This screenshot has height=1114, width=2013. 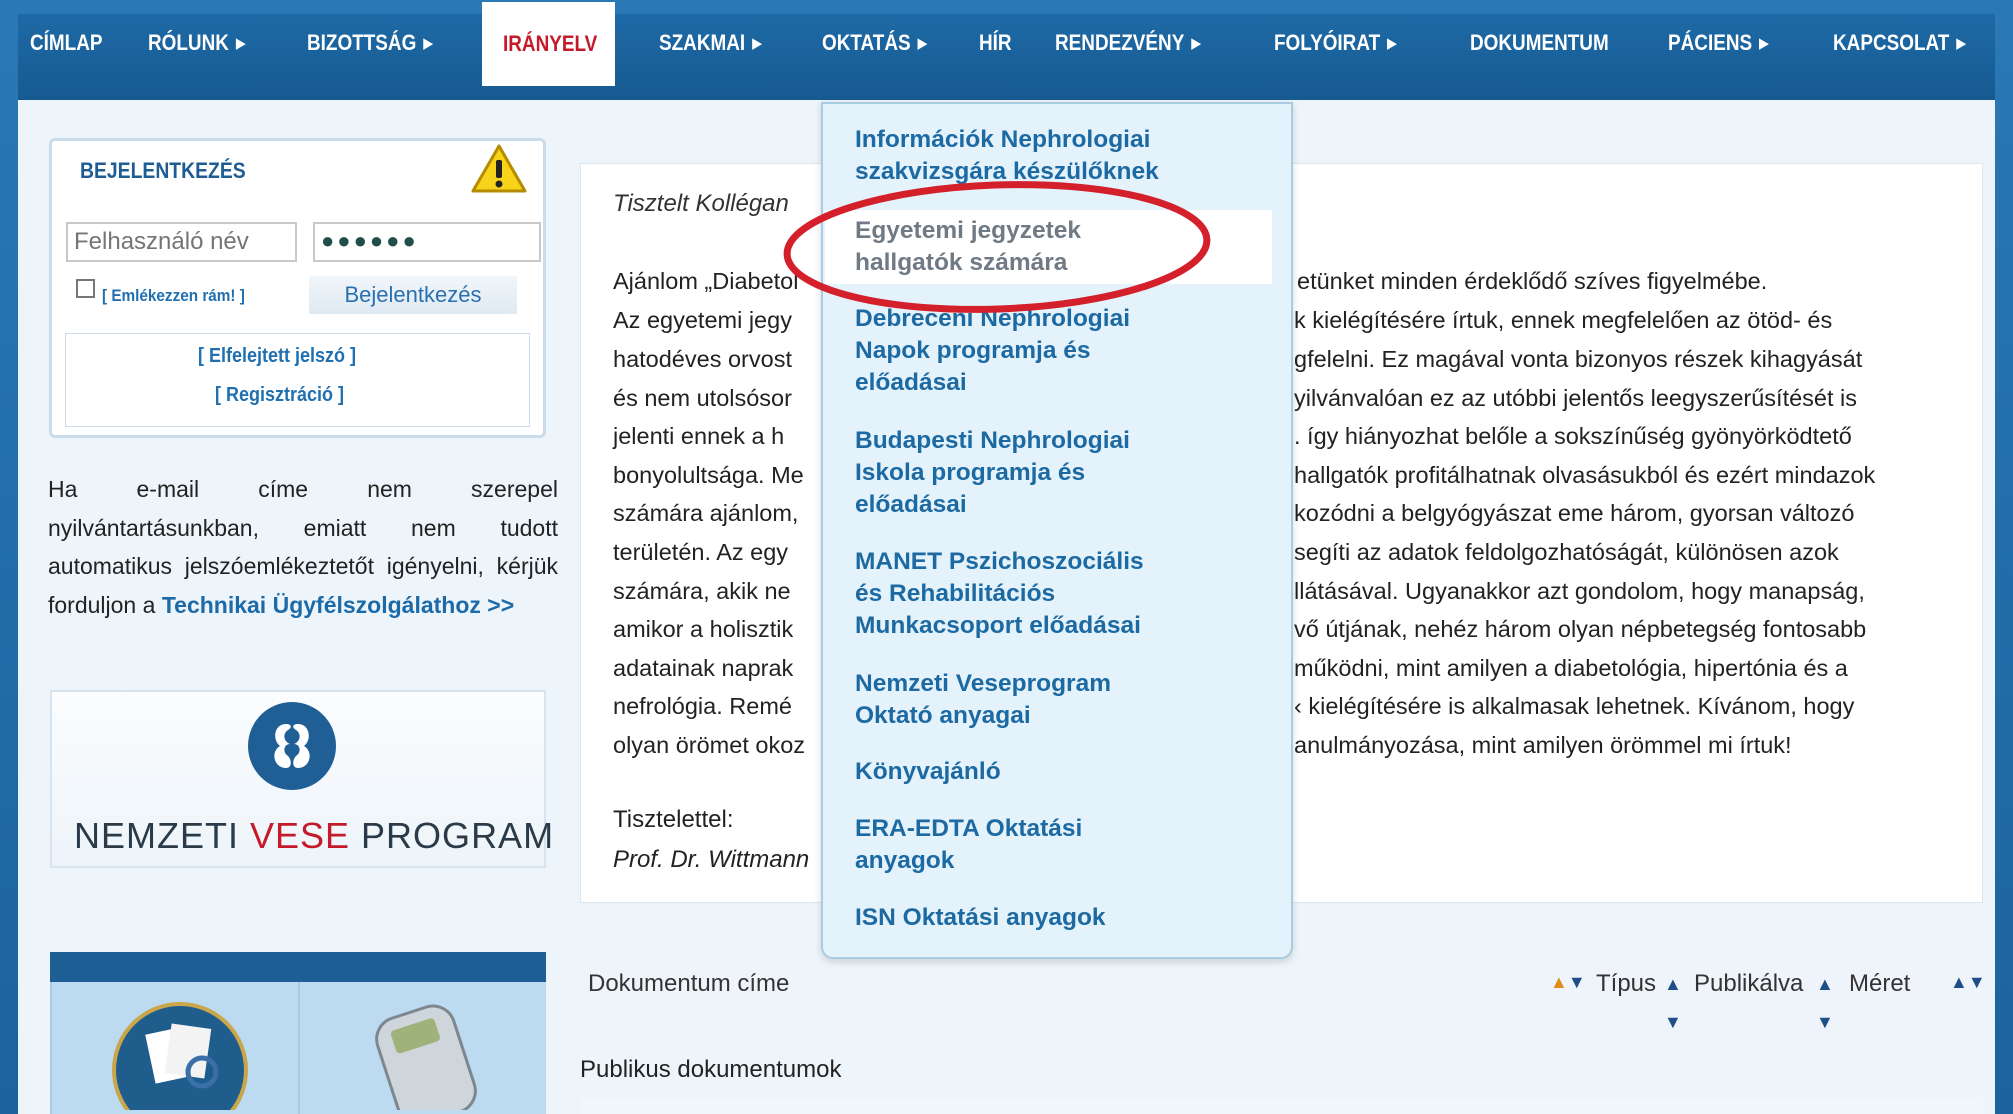 What do you see at coordinates (1626, 983) in the screenshot?
I see `col-type-label: Típus` at bounding box center [1626, 983].